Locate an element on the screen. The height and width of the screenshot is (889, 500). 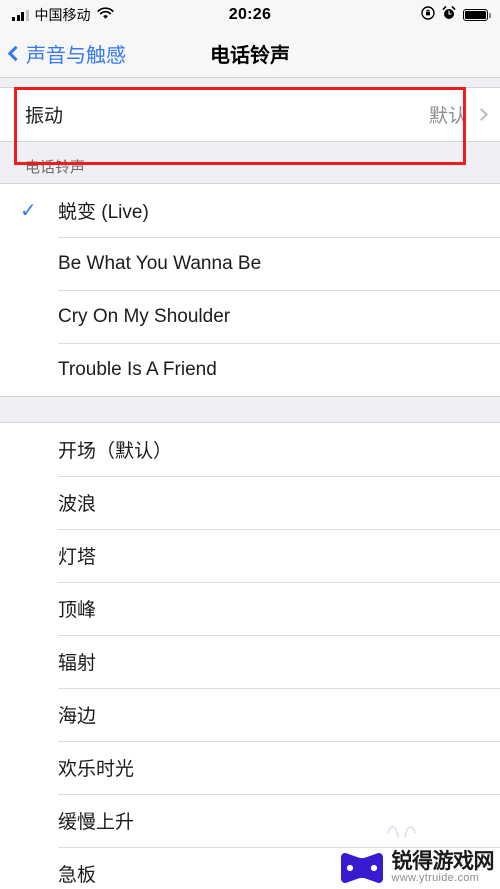
list-item-label: 缓慢上升 is located at coordinates (96, 822).